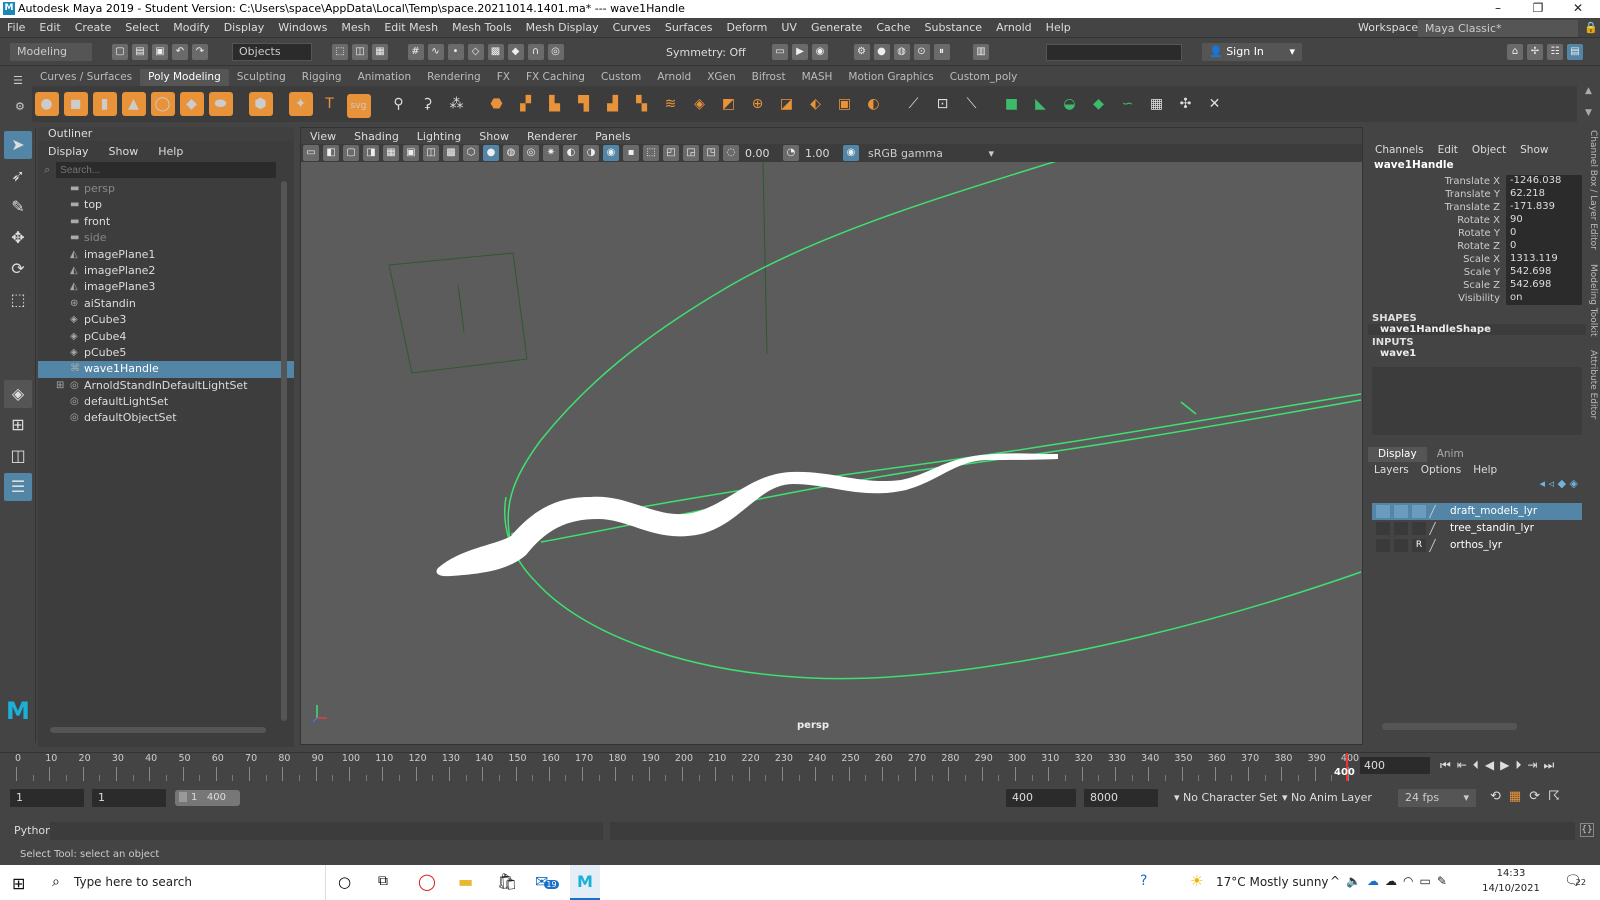 The height and width of the screenshot is (900, 1600). Describe the element at coordinates (1338, 881) in the screenshot. I see `tray-chevron-icon: ^` at that location.